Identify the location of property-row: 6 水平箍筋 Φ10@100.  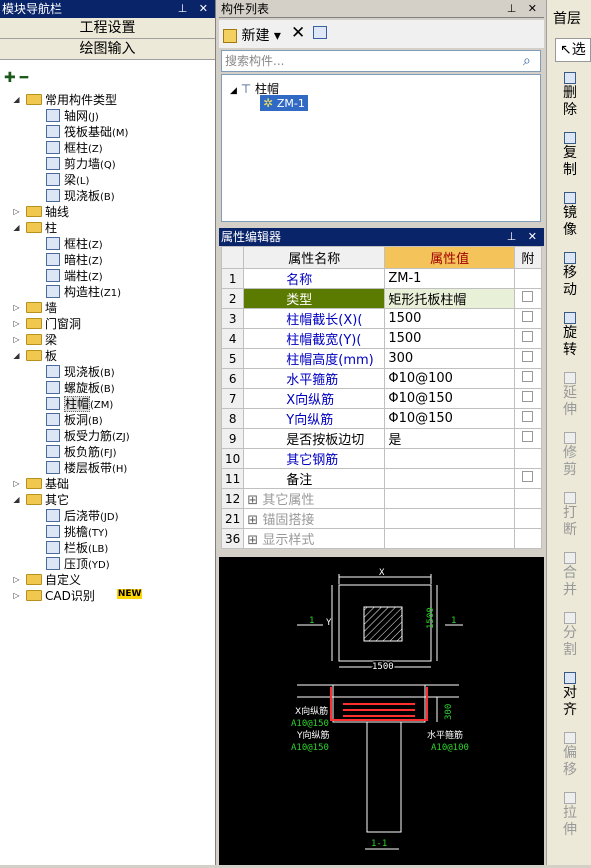
(381, 378).